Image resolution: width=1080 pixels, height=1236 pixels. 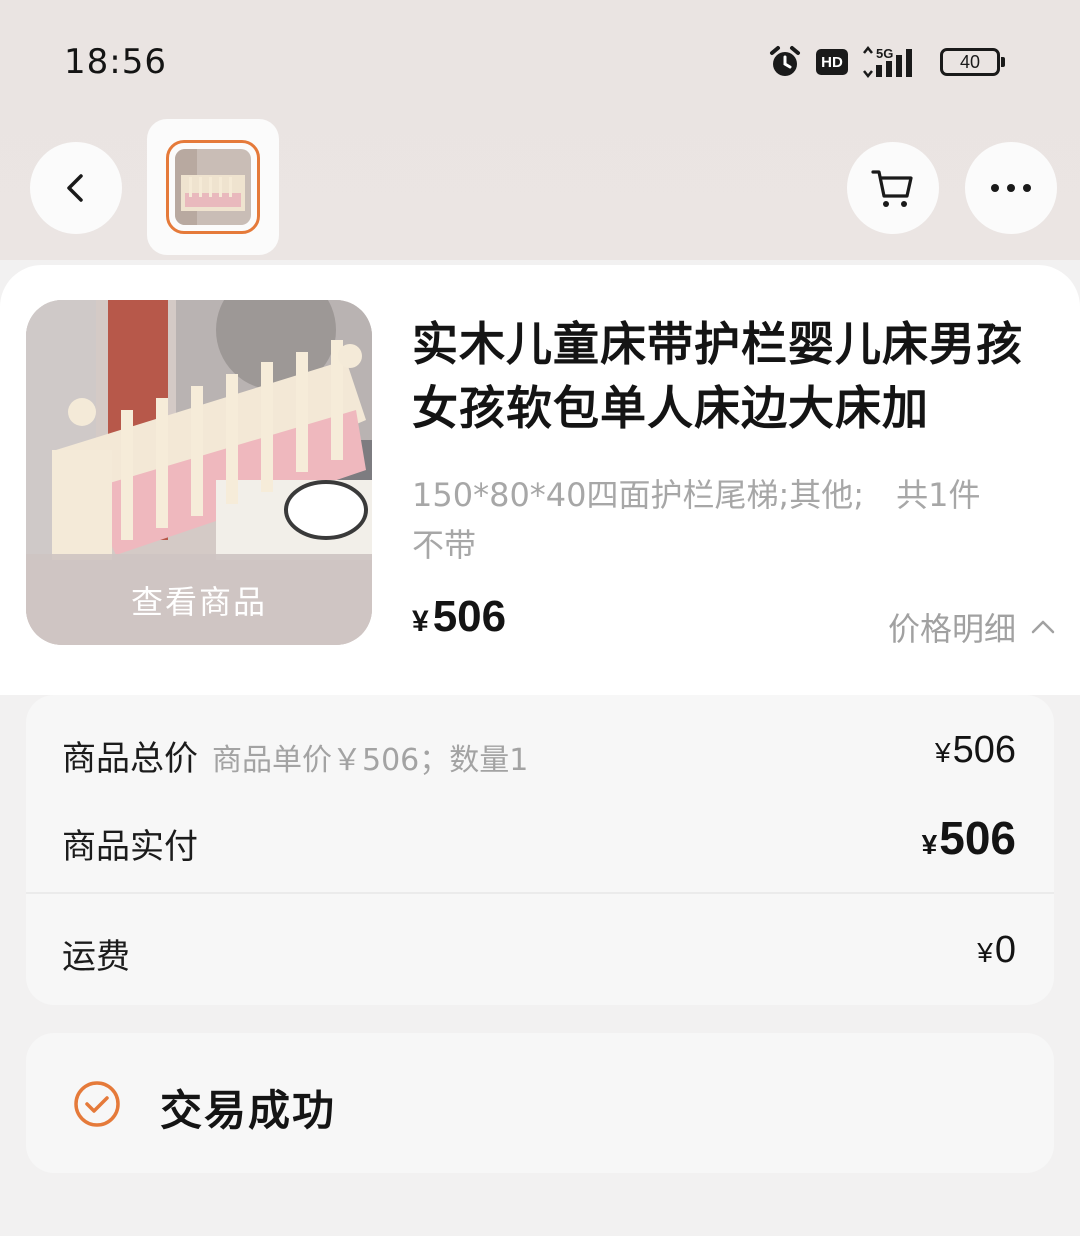 I want to click on paid-price-value: ¥506, so click(x=968, y=838).